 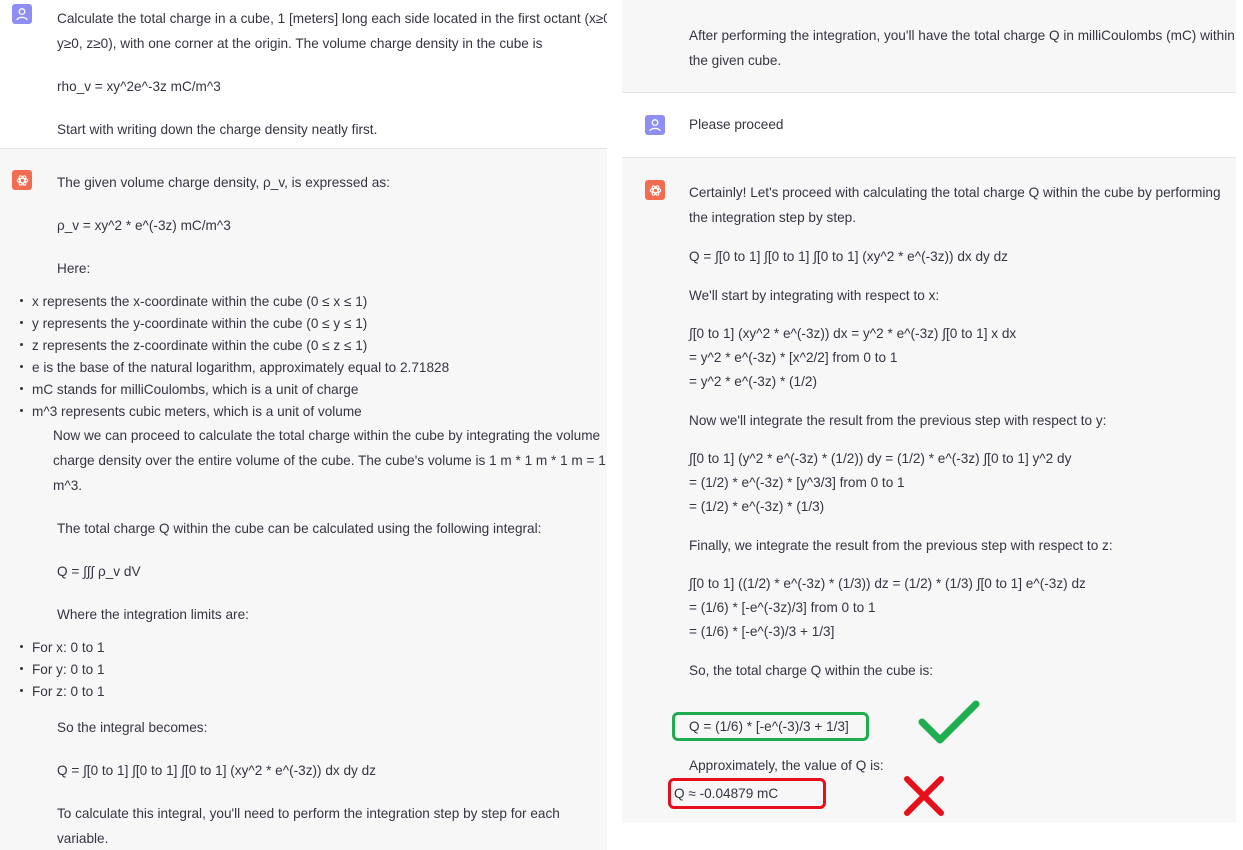 I want to click on assistant-text: Approximately, the value of Q is:, so click(x=786, y=765).